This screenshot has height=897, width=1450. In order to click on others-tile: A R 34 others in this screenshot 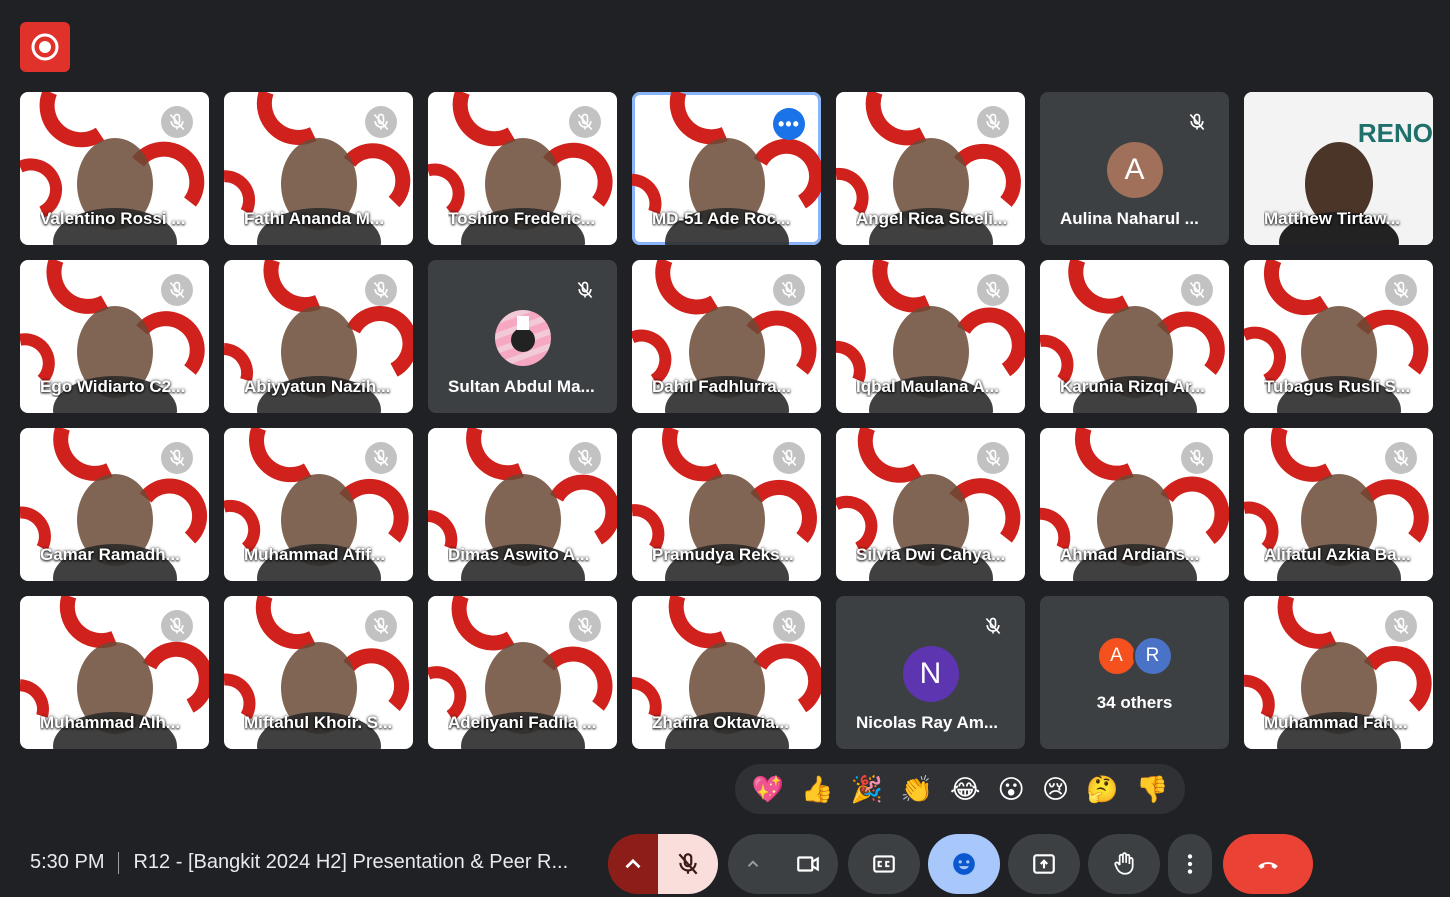, I will do `click(1134, 672)`.